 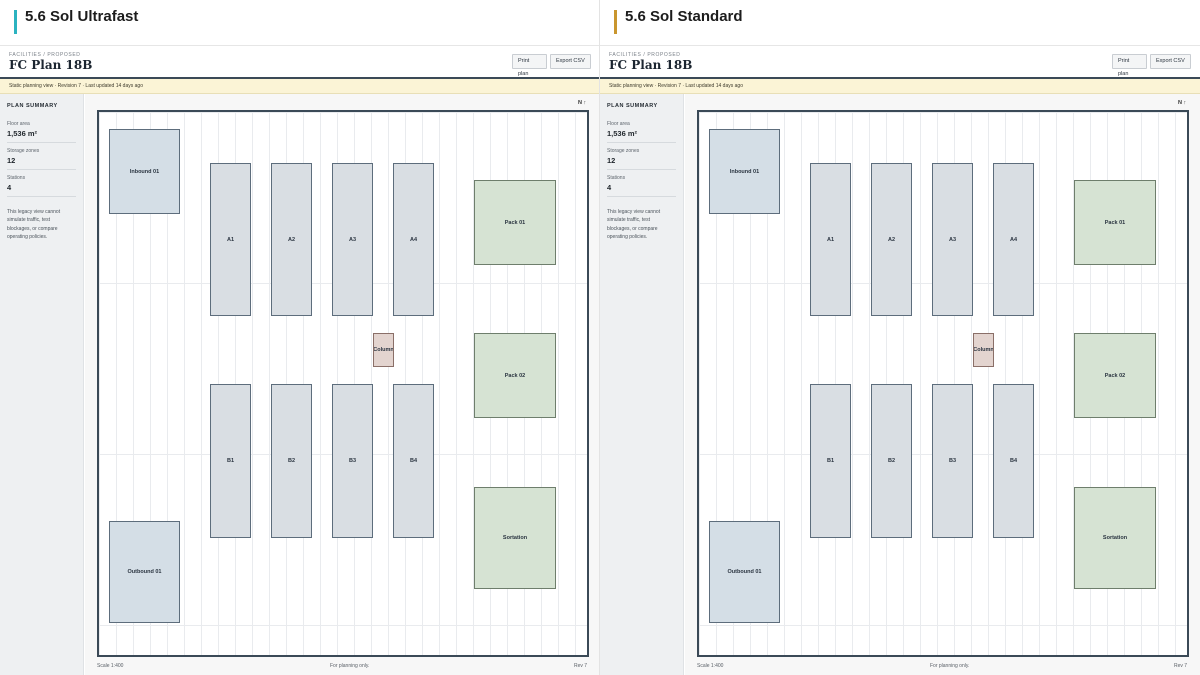 I want to click on model-title: 5.6 Sol Standard, so click(x=684, y=16).